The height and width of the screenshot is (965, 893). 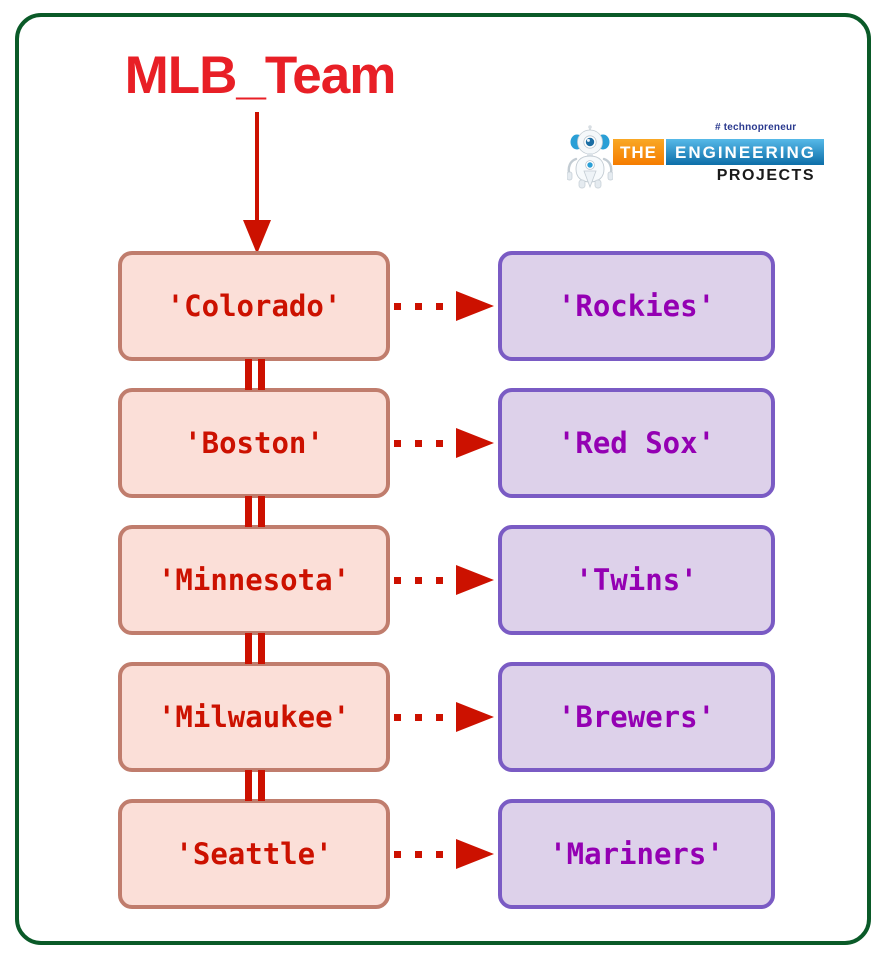 I want to click on key-label: 'Colorado', so click(x=254, y=306).